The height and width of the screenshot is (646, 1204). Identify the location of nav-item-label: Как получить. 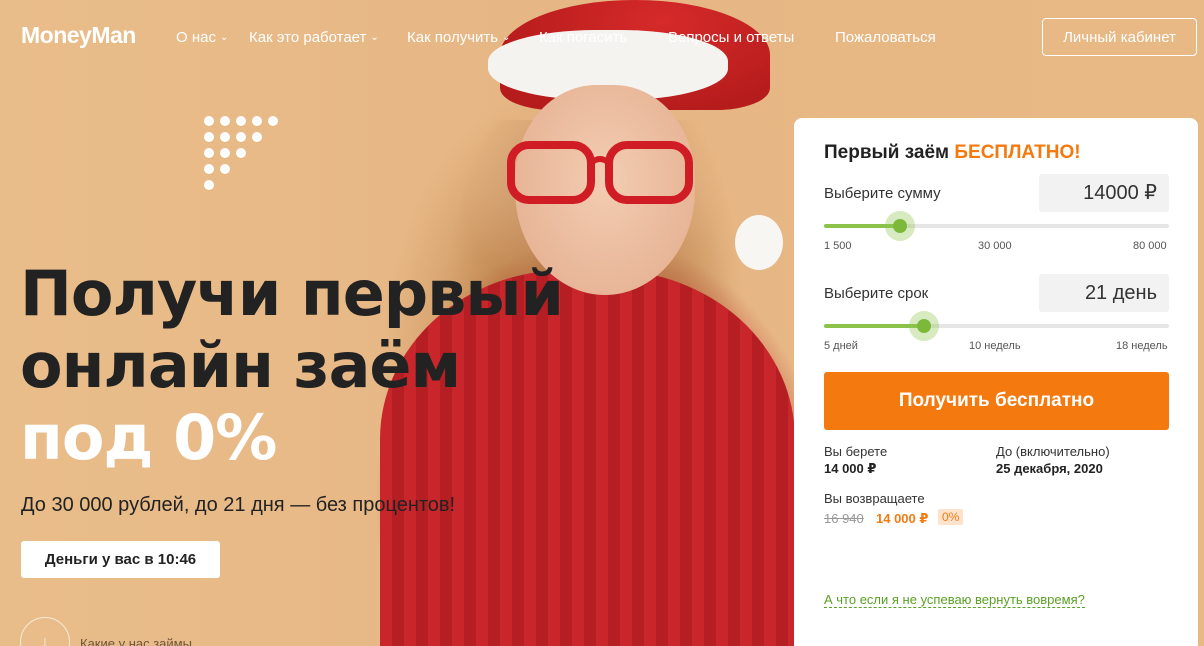
(453, 37).